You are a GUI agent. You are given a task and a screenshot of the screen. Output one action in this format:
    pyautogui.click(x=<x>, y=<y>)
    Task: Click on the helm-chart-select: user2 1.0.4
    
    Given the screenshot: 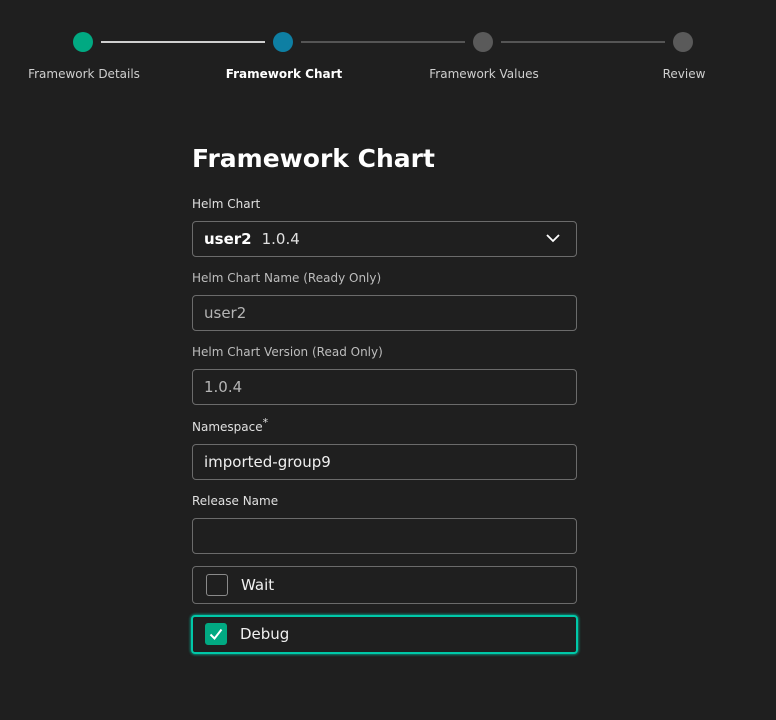 What is the action you would take?
    pyautogui.click(x=384, y=239)
    